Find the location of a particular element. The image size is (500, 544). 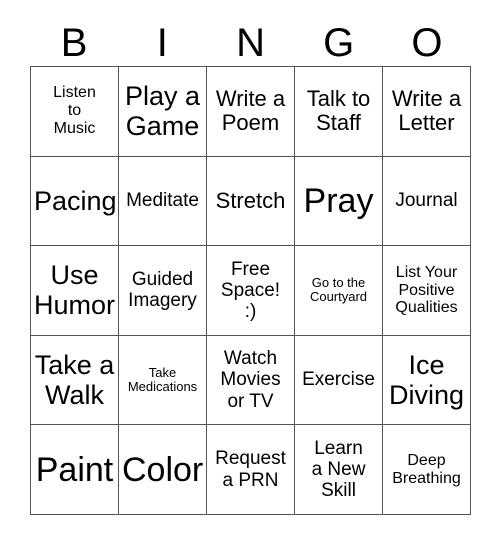

bingo-cell-label: Watch Movies or TV is located at coordinates (250, 380).